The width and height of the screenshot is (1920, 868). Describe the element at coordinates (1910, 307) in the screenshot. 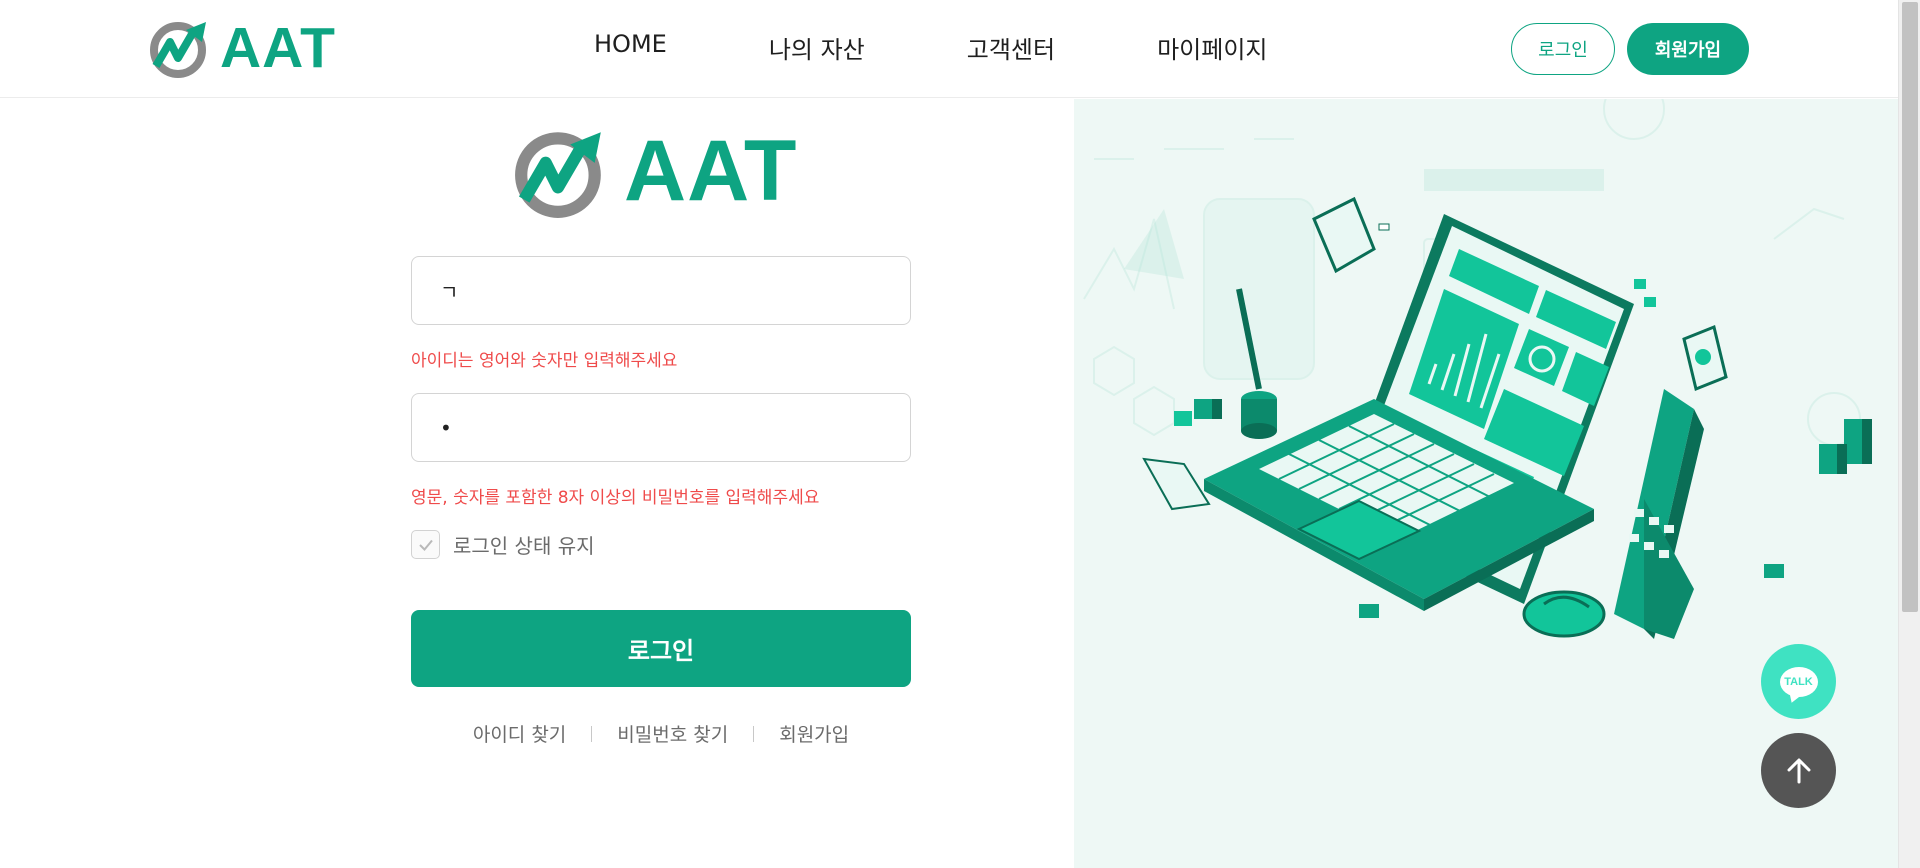

I see `scrollbar-thumb` at that location.